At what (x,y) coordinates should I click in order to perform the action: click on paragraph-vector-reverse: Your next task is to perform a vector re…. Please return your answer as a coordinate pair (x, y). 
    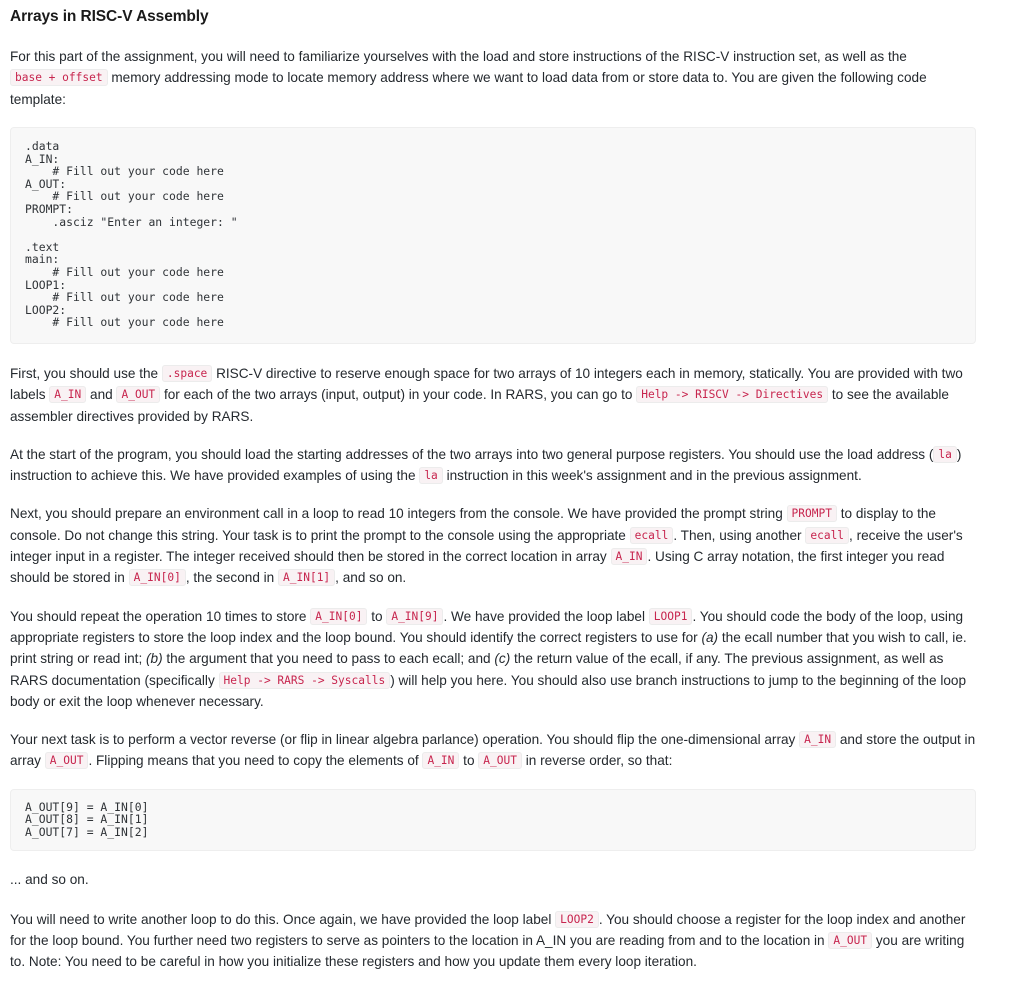
    Looking at the image, I should click on (493, 750).